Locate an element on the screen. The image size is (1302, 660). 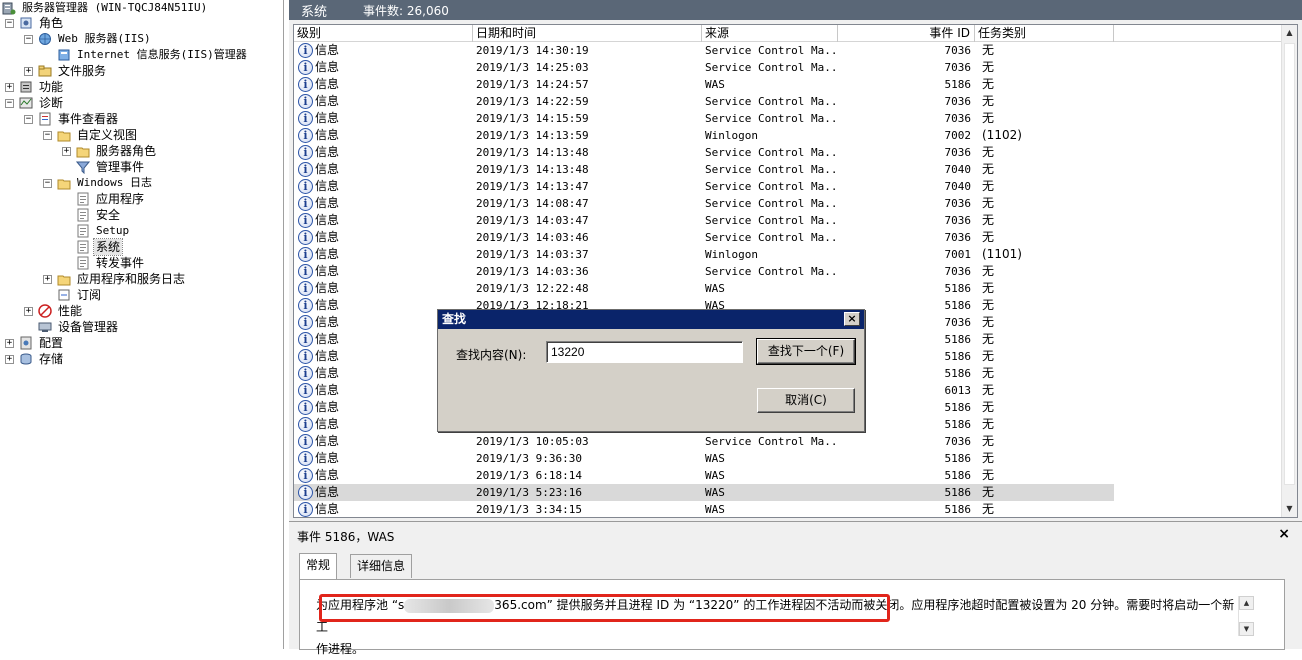
tree-item-14: 系统 is located at coordinates (93, 247).